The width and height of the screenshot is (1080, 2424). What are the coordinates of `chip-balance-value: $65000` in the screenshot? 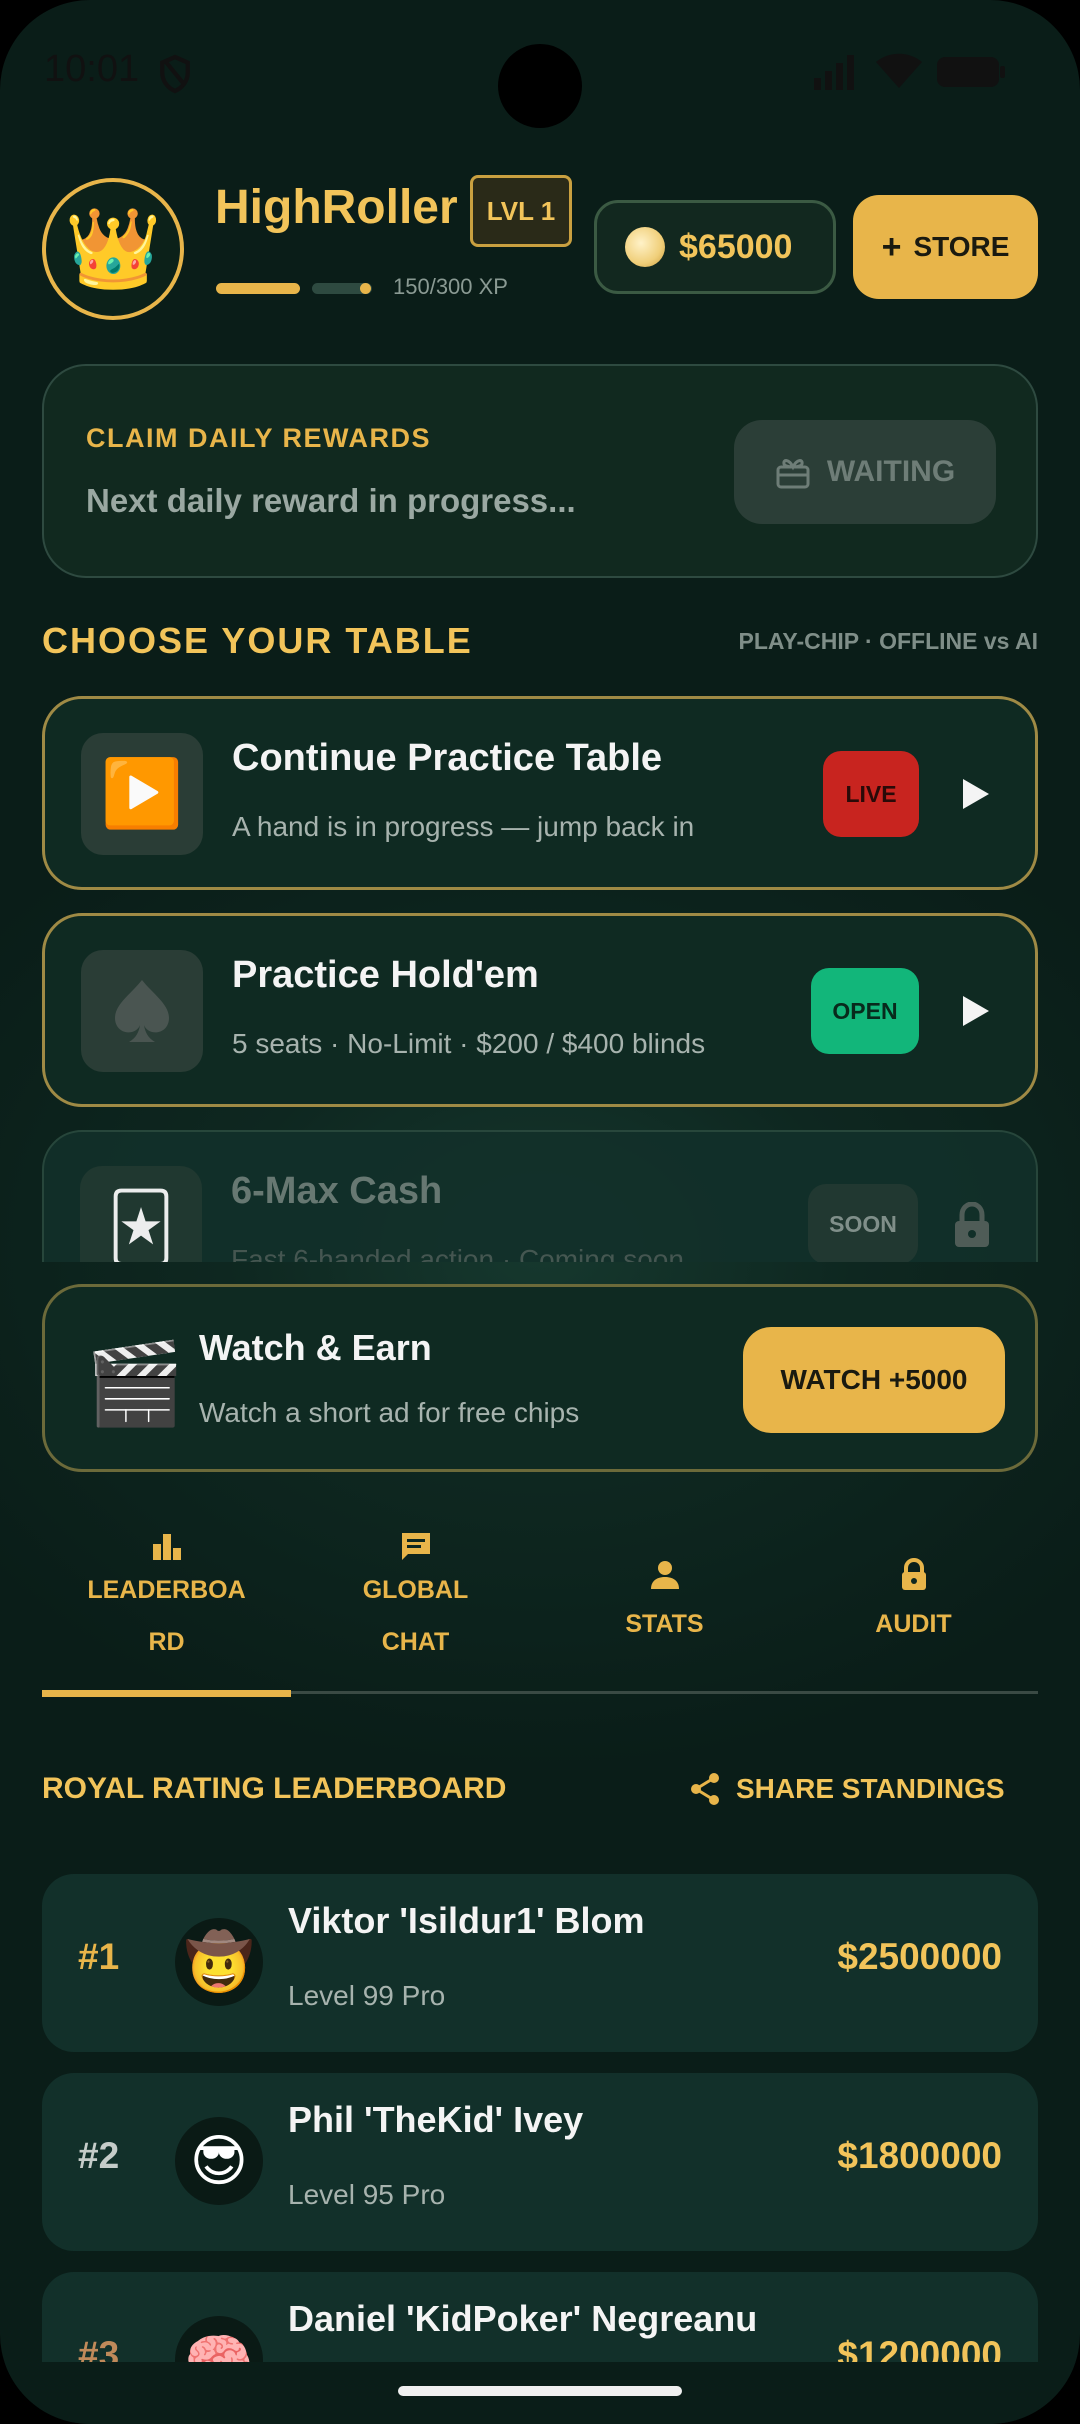 It's located at (736, 246).